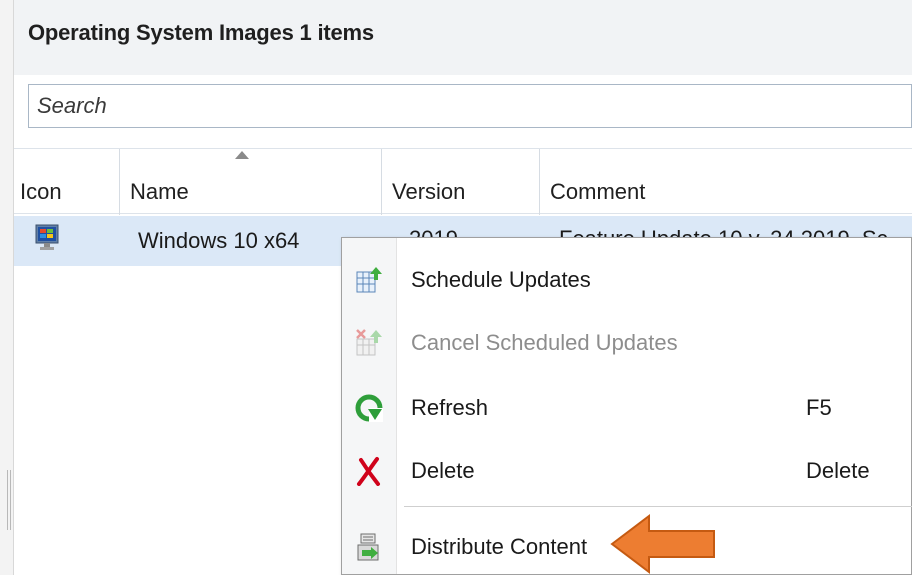  What do you see at coordinates (598, 191) in the screenshot?
I see `column-header-label: Comment` at bounding box center [598, 191].